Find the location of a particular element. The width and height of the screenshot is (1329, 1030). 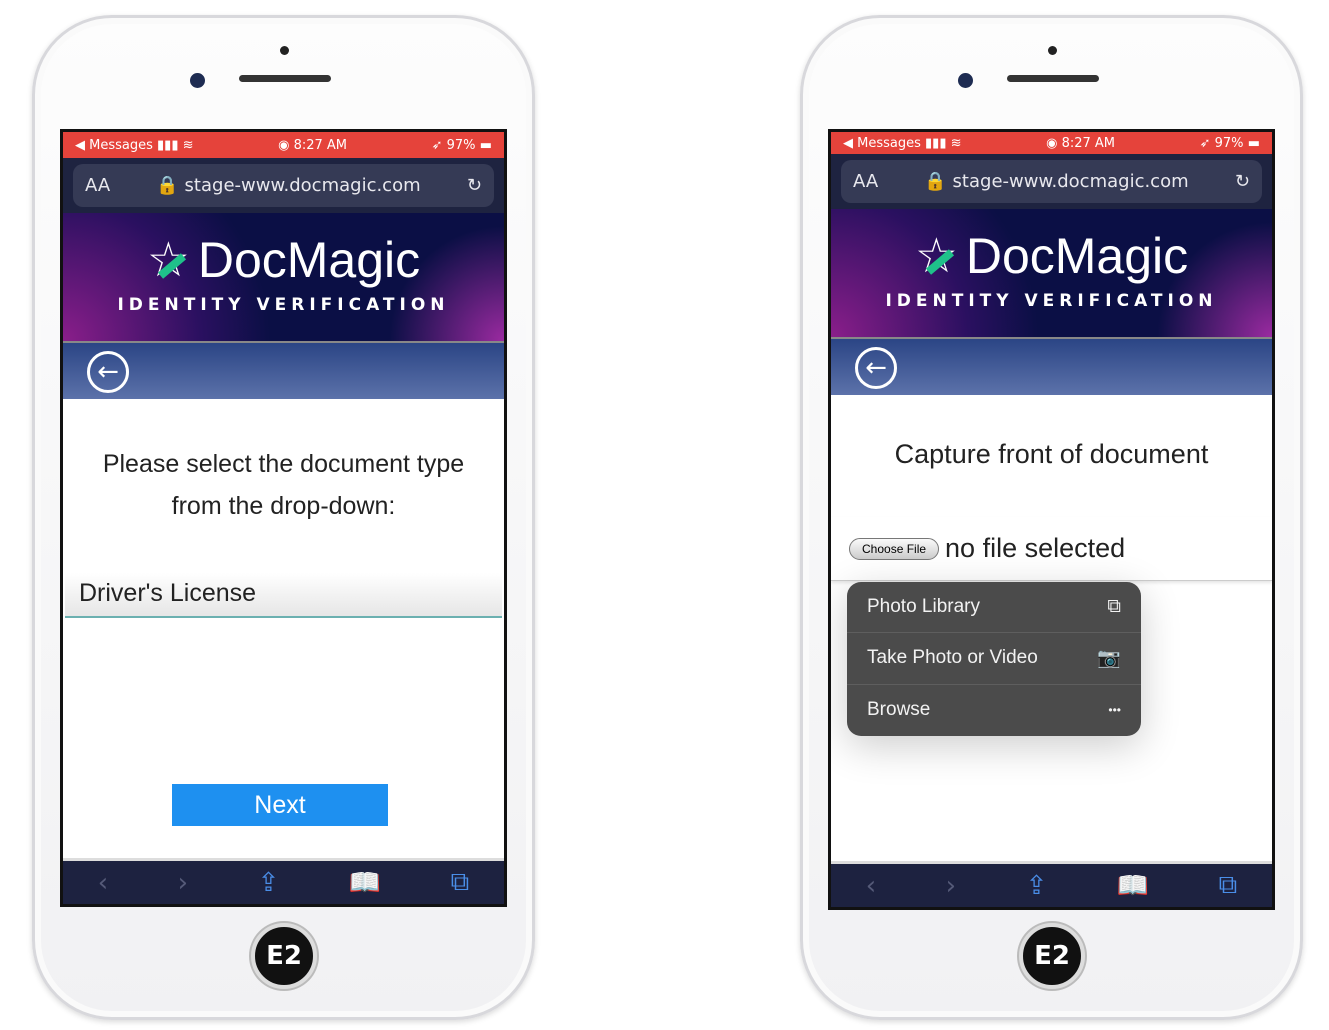

choose-file-button: Choose File is located at coordinates (894, 548).